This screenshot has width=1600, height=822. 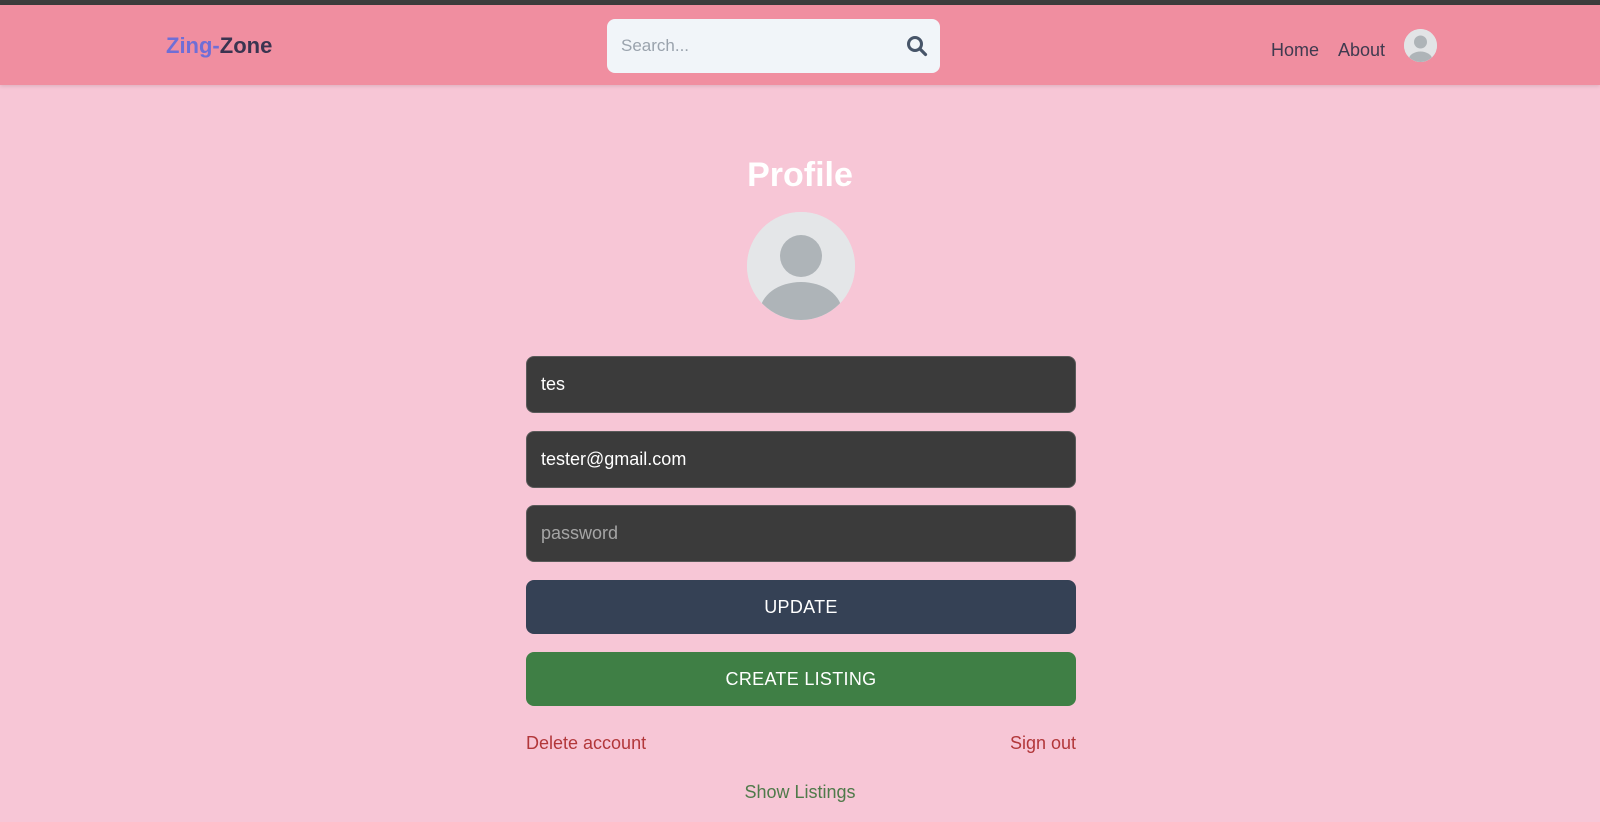 I want to click on email-field, so click(x=801, y=459).